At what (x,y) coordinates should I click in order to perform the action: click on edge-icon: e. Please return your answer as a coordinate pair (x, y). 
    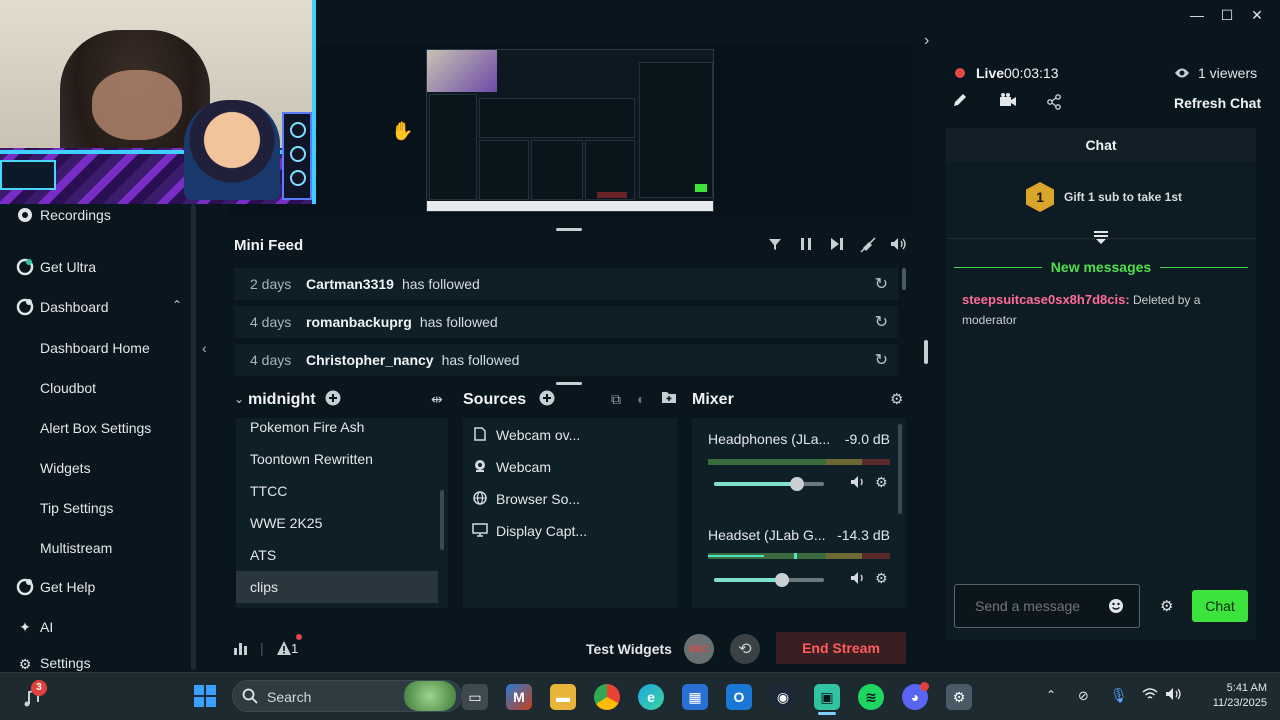
    Looking at the image, I should click on (651, 697).